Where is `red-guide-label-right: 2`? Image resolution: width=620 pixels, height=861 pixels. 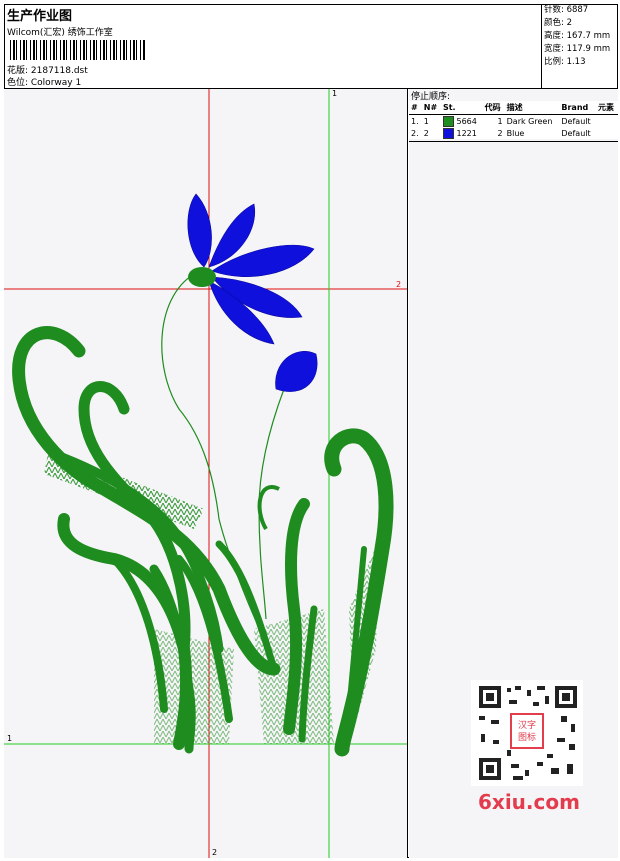 red-guide-label-right: 2 is located at coordinates (399, 284).